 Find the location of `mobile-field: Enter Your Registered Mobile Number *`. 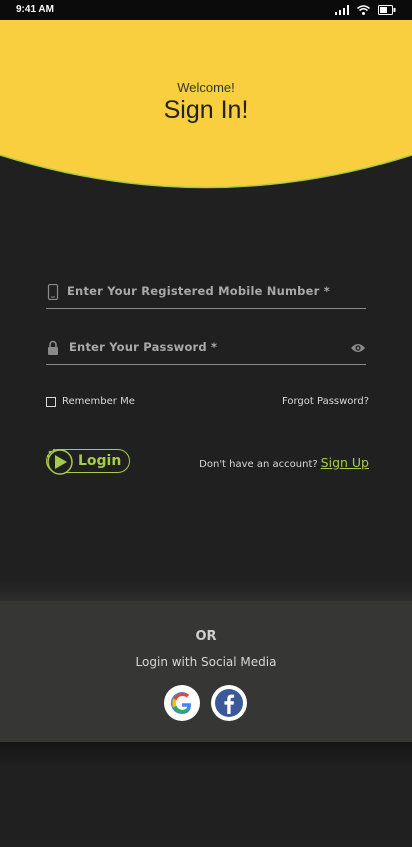

mobile-field: Enter Your Registered Mobile Number * is located at coordinates (206, 294).